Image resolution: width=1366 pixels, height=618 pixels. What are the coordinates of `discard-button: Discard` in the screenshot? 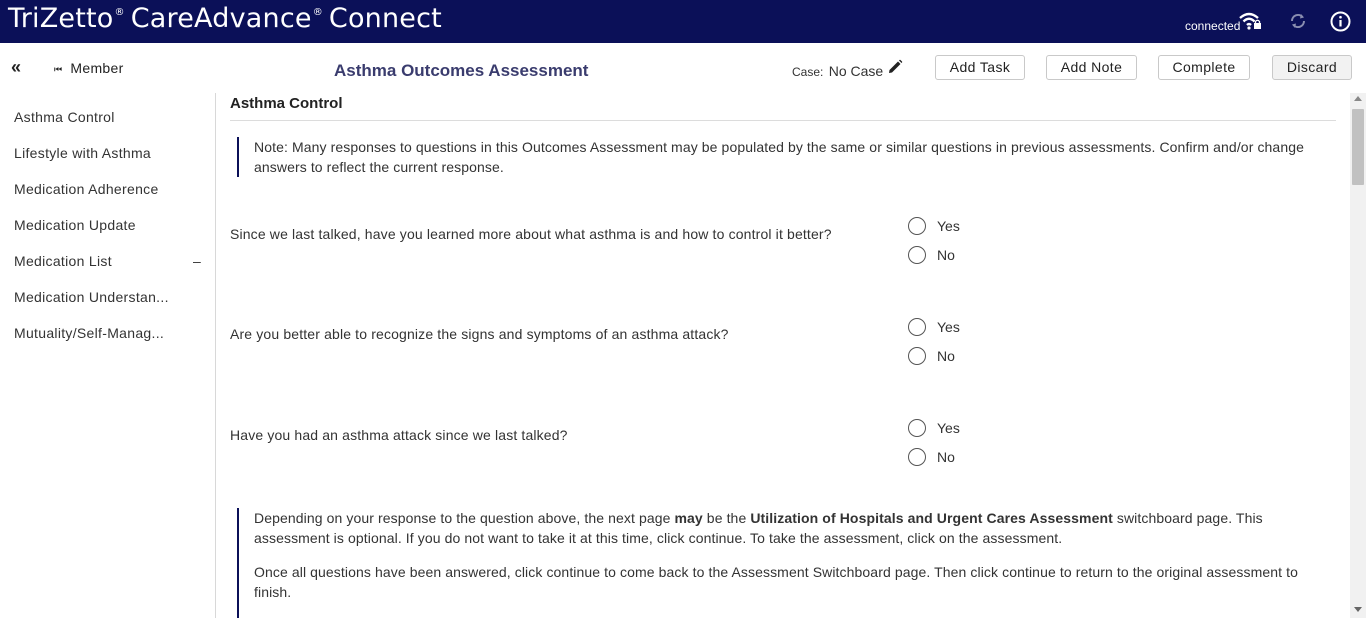 It's located at (1312, 67).